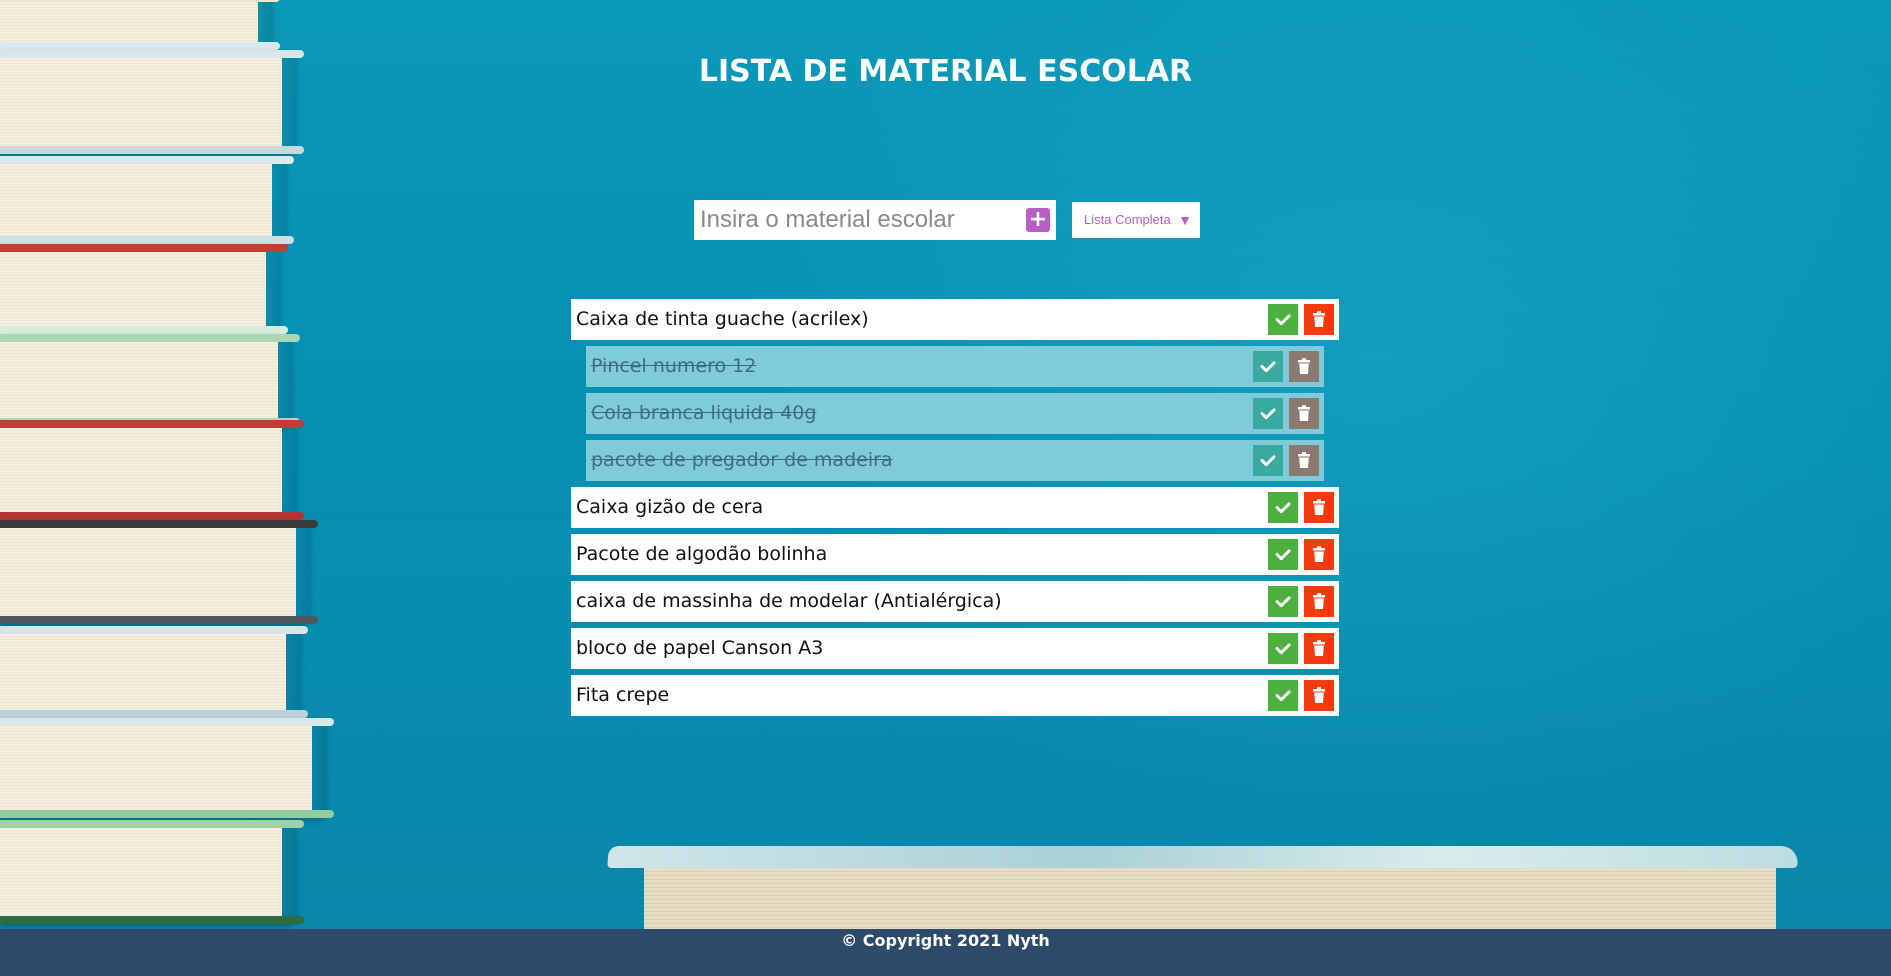 The width and height of the screenshot is (1891, 976). I want to click on list-item: Cola branca liquida 40g, so click(955, 413).